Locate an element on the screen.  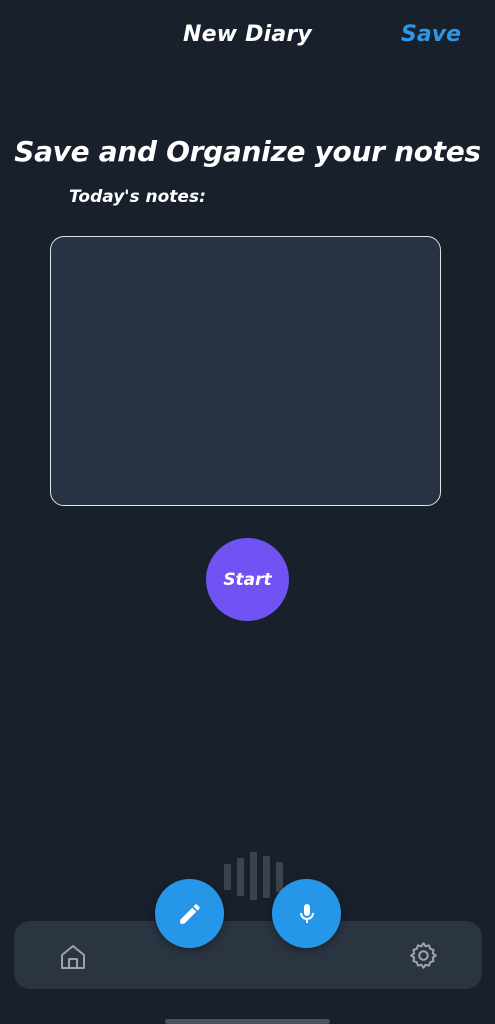
notes-label: Today's notes: is located at coordinates (137, 197).